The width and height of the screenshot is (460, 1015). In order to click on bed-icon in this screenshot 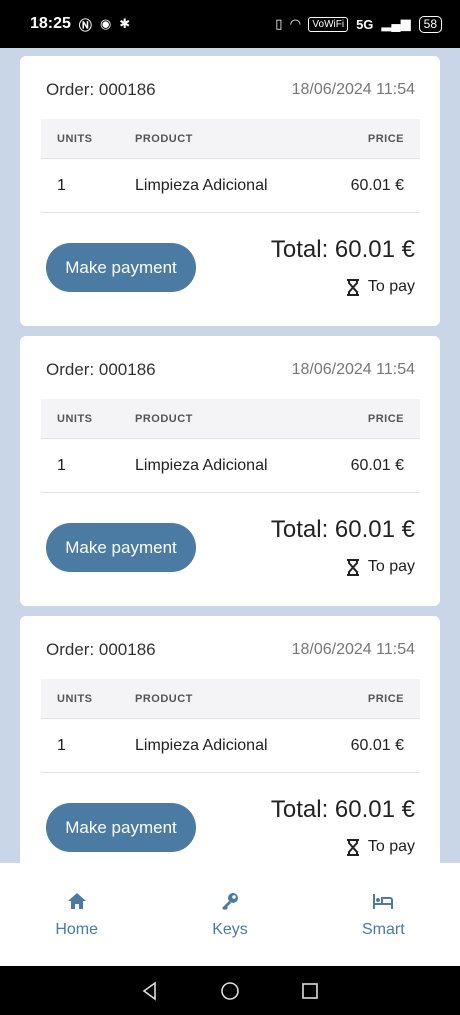, I will do `click(383, 901)`.